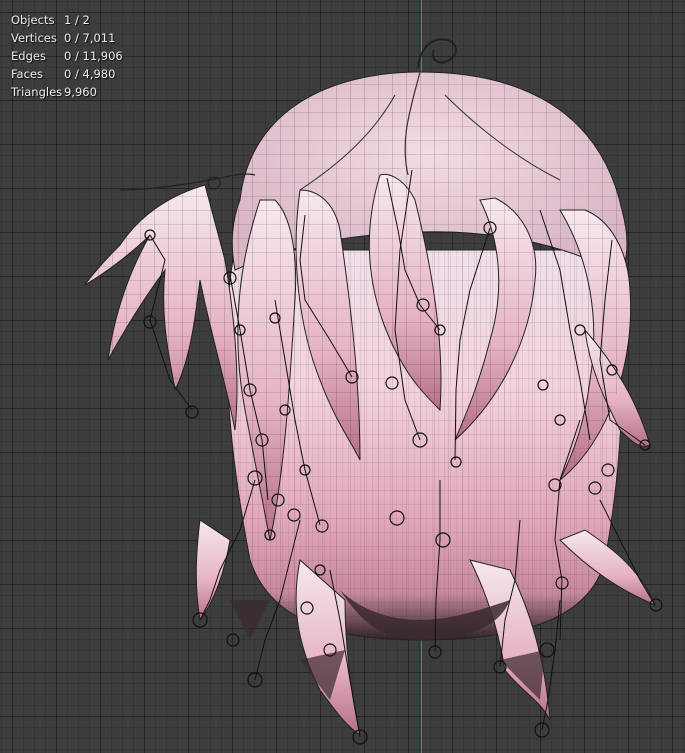 Image resolution: width=685 pixels, height=753 pixels. I want to click on stat-row-objects: Objects 1 / 2, so click(67, 20).